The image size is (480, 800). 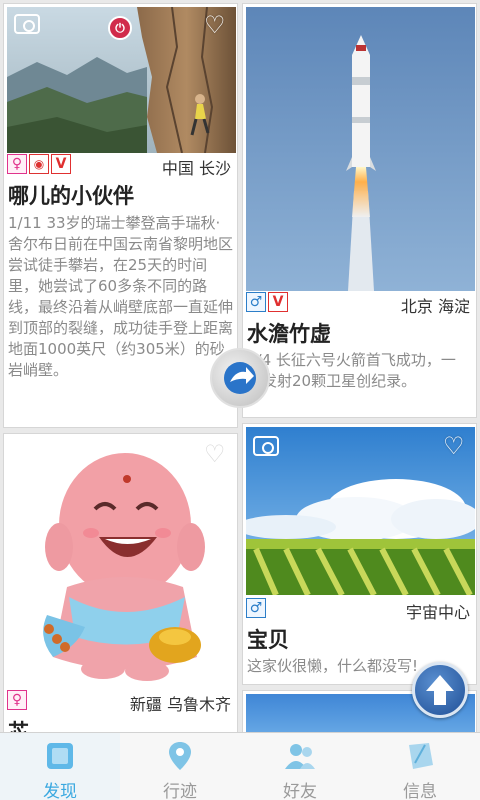 What do you see at coordinates (351, 370) in the screenshot?
I see `post-description: 1/4 长征六号火箭首飞成功，一次发射20颗卫星创纪录。` at bounding box center [351, 370].